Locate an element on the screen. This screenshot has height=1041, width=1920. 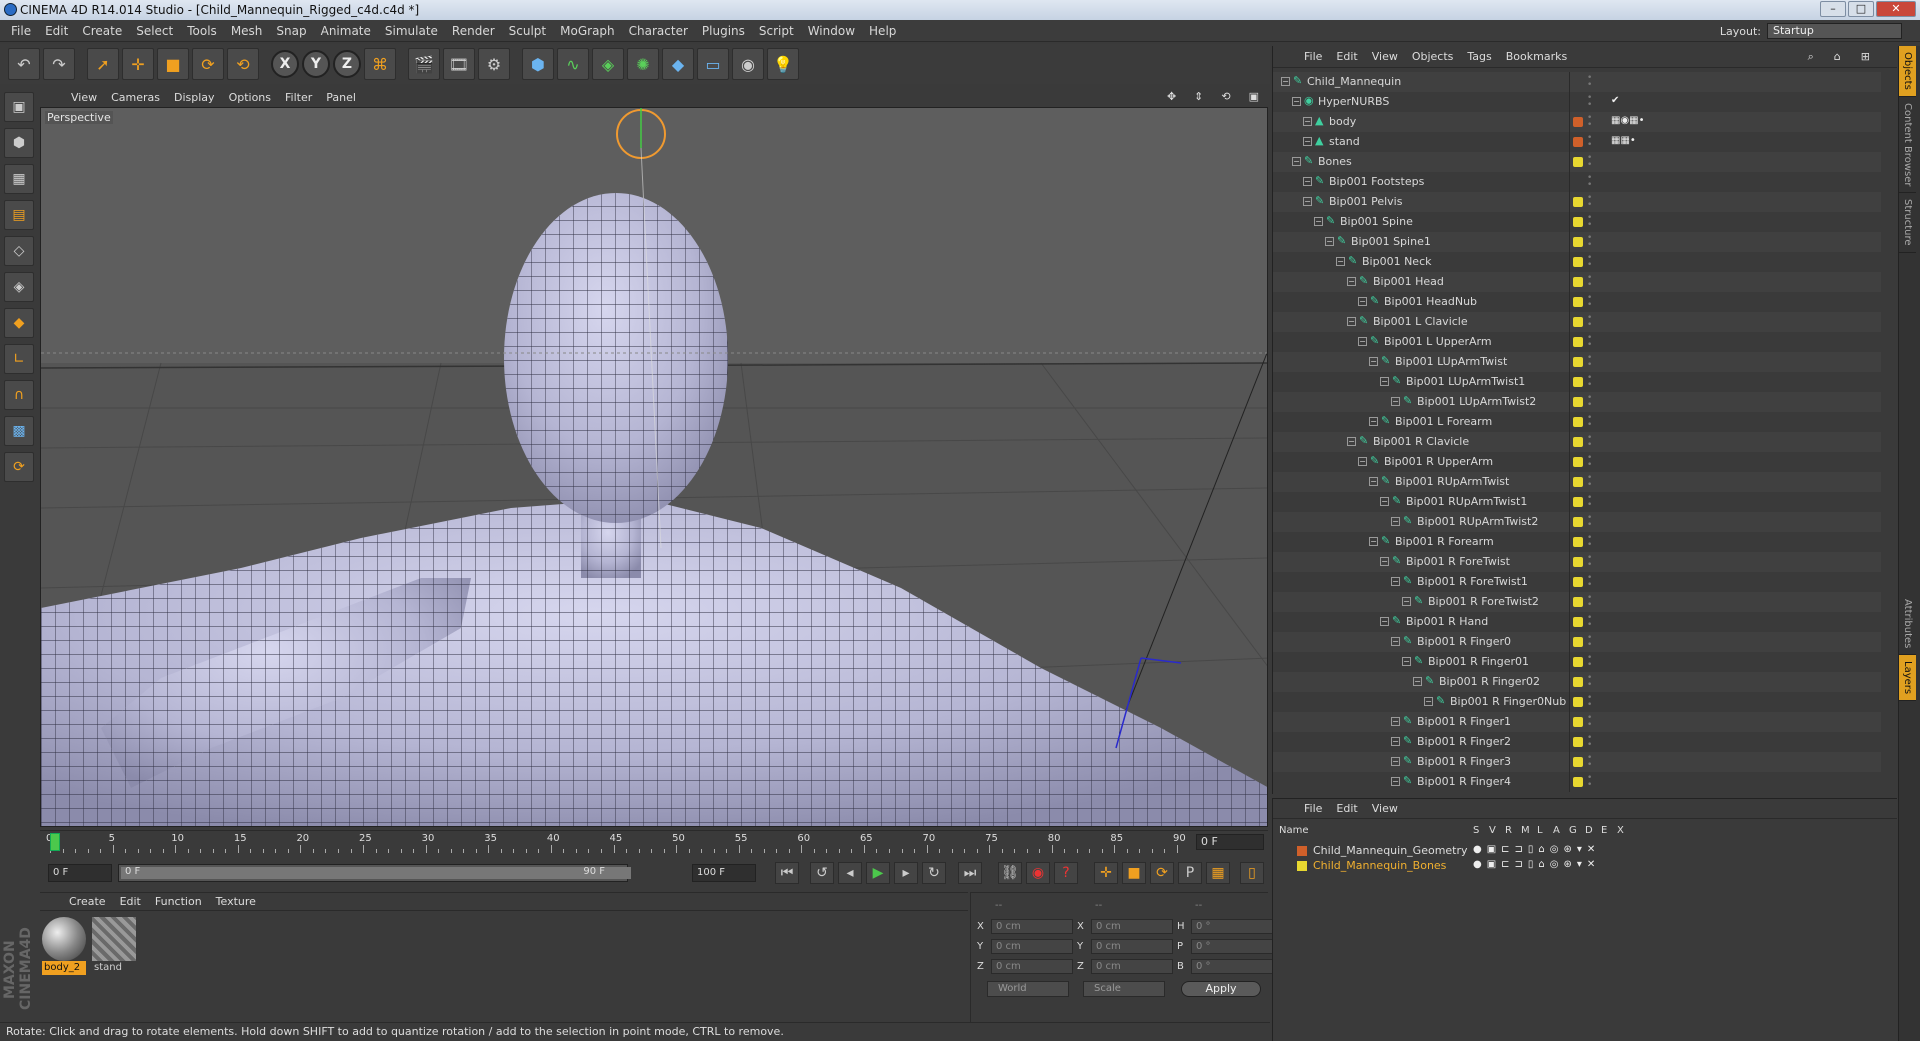
key-pla-icon: ▦ is located at coordinates (1218, 873).